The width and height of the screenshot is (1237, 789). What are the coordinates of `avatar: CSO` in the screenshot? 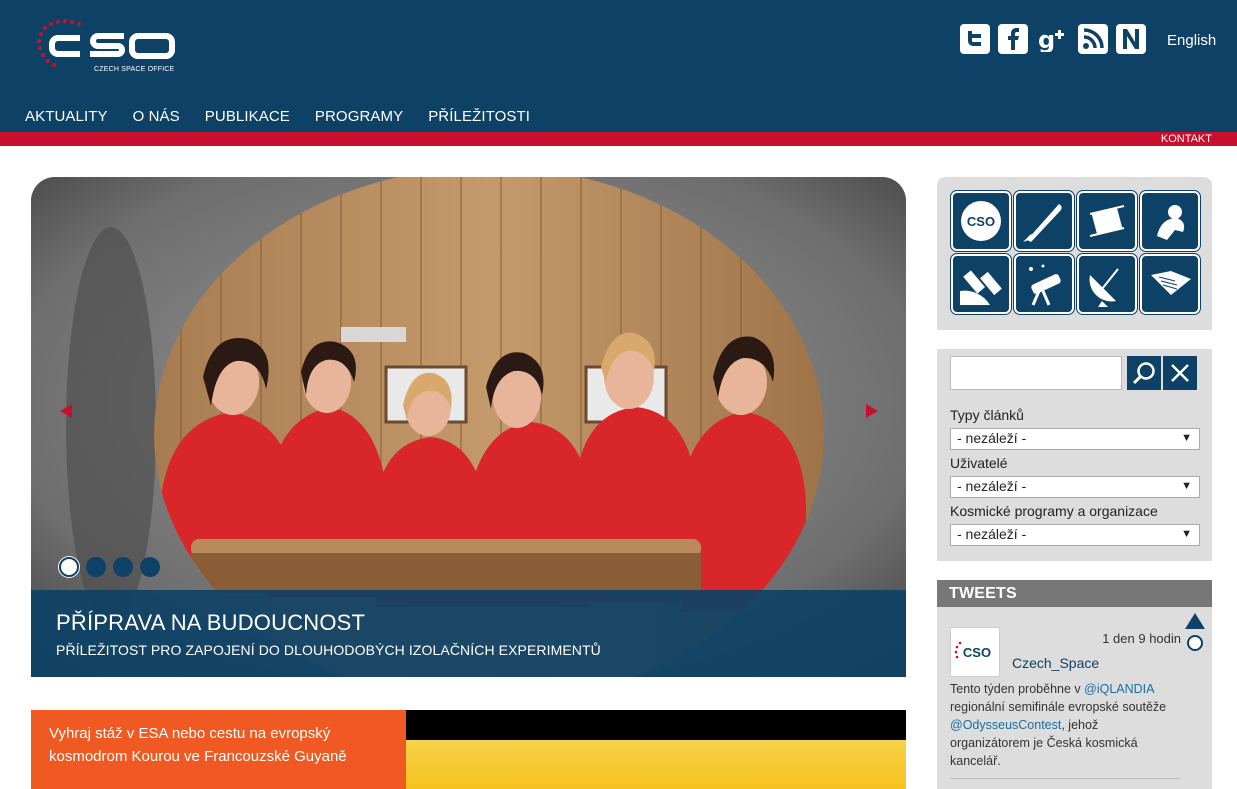 It's located at (975, 652).